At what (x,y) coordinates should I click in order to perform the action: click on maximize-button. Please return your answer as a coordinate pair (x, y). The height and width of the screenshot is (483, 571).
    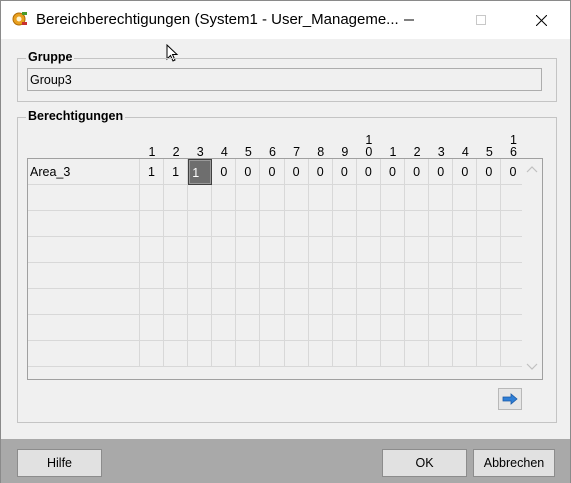
    Looking at the image, I should click on (481, 20).